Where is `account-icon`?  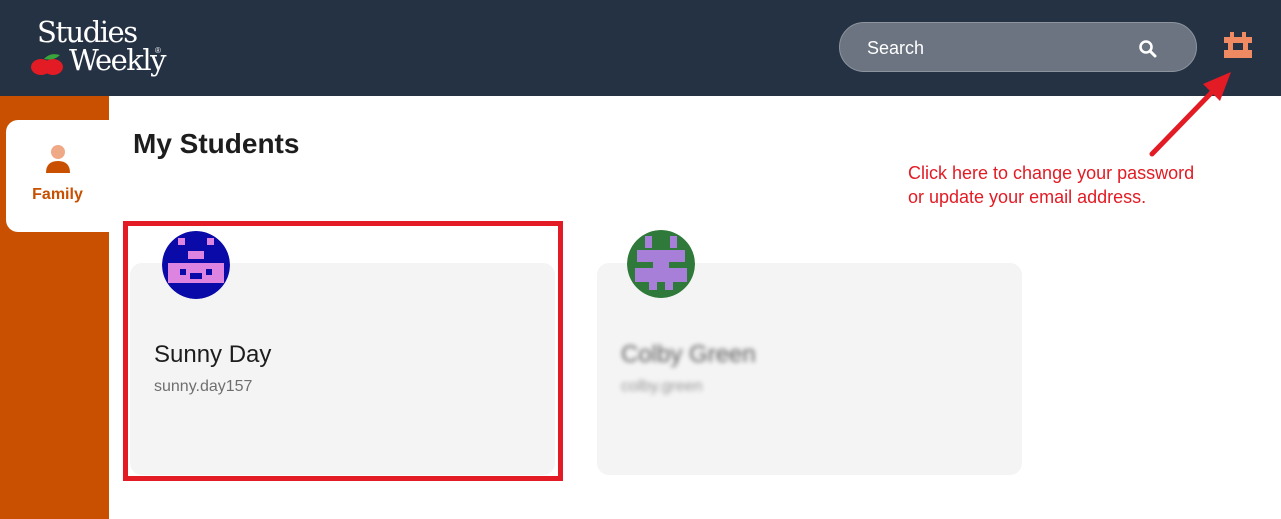 account-icon is located at coordinates (1238, 46).